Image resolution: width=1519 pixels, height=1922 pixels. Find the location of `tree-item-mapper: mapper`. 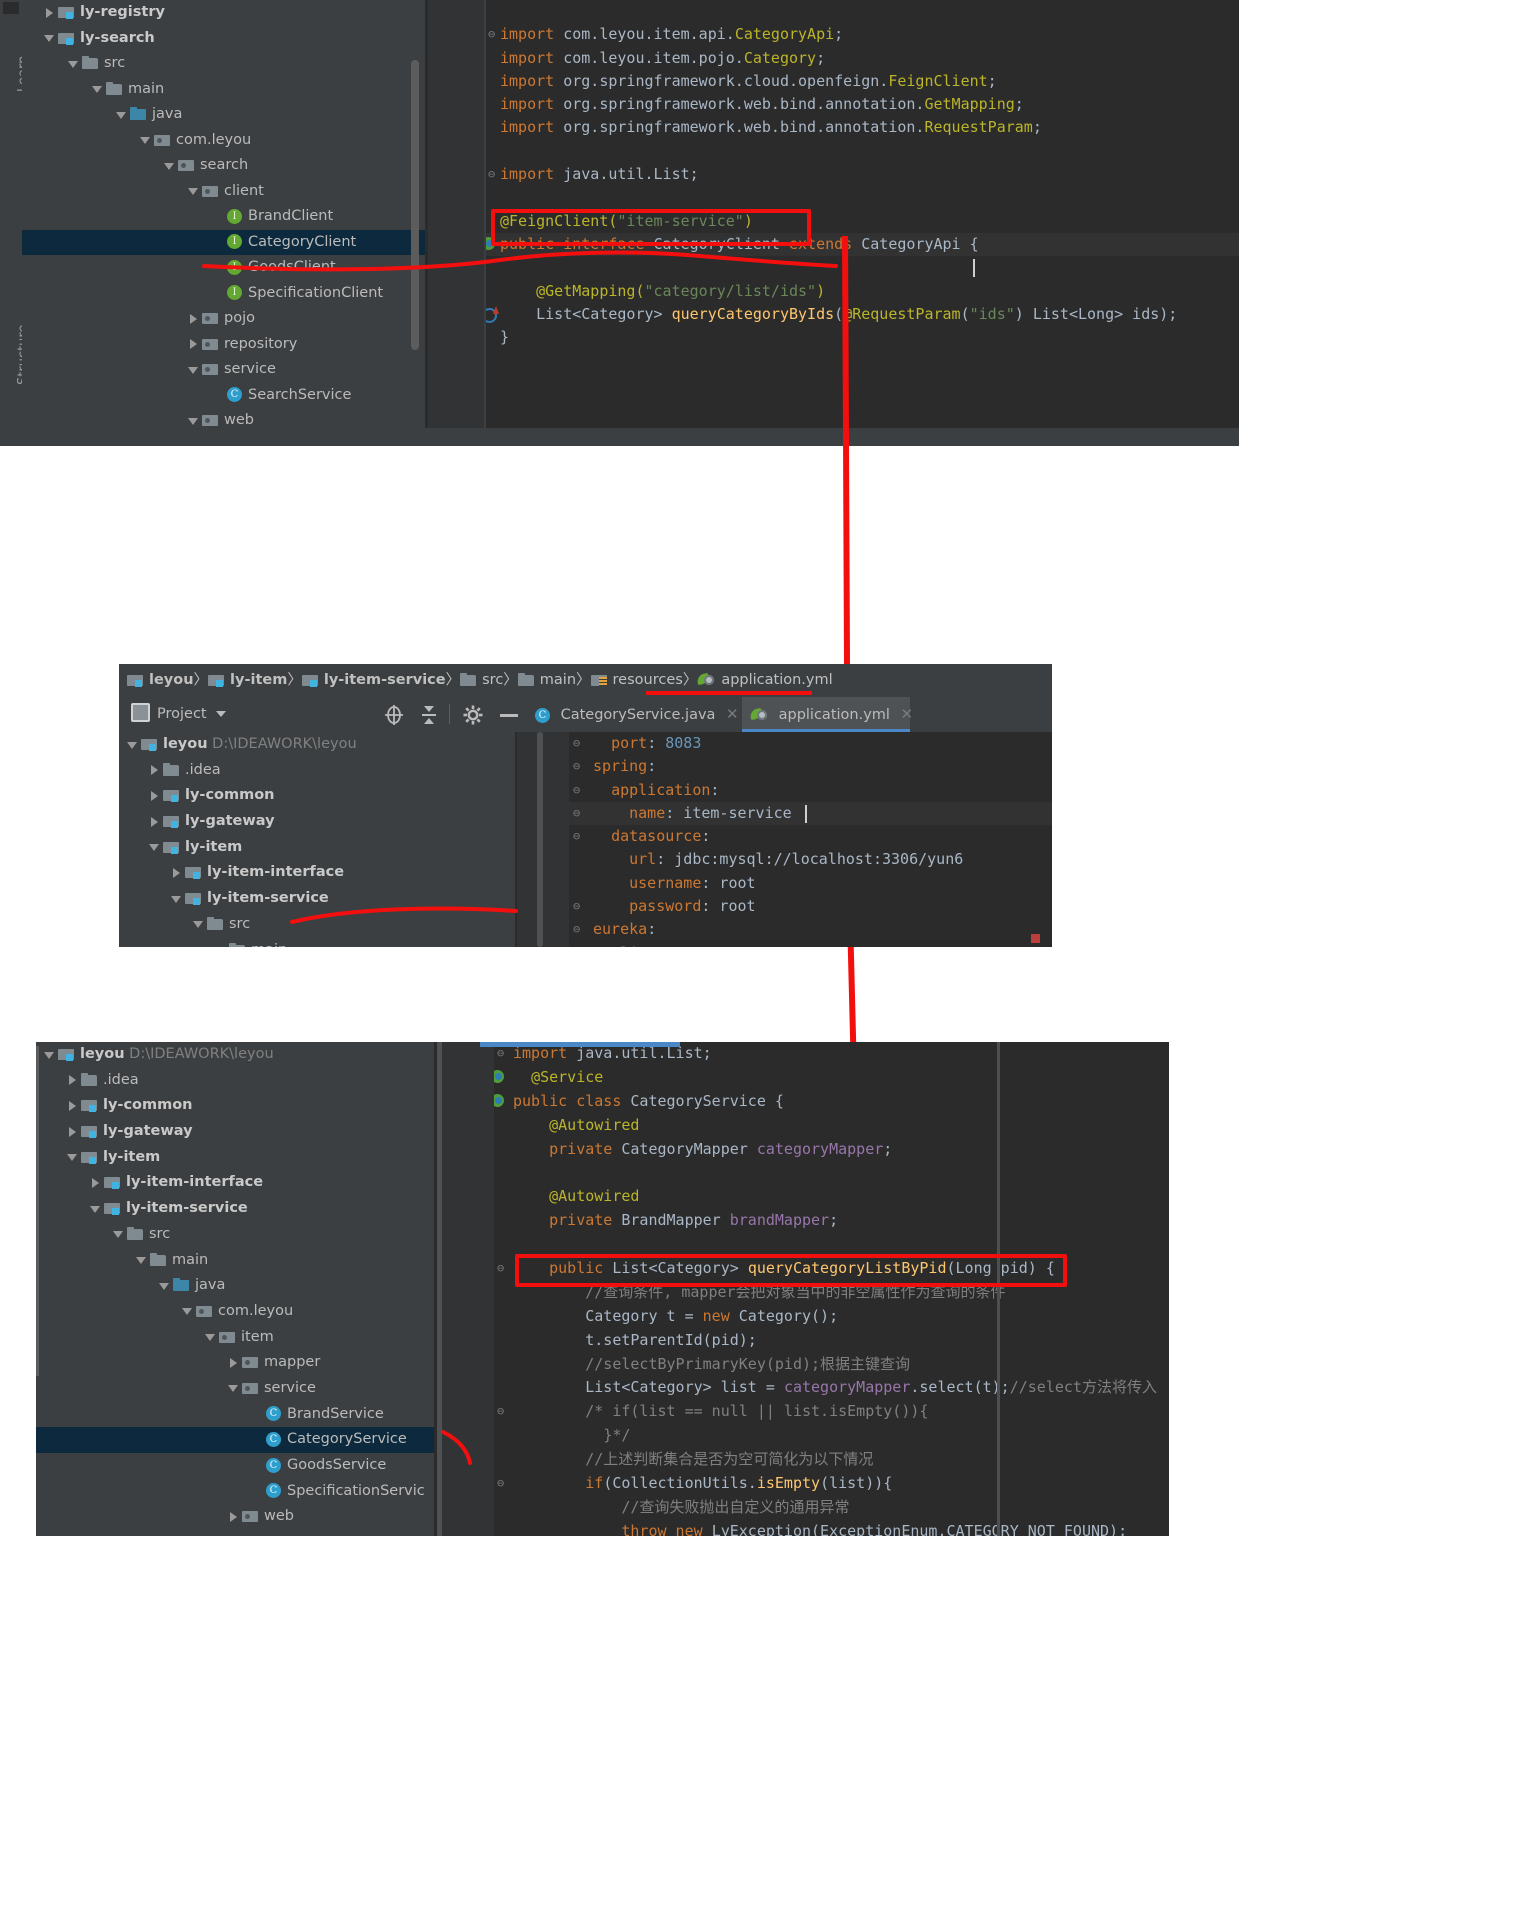

tree-item-mapper: mapper is located at coordinates (235, 1363).